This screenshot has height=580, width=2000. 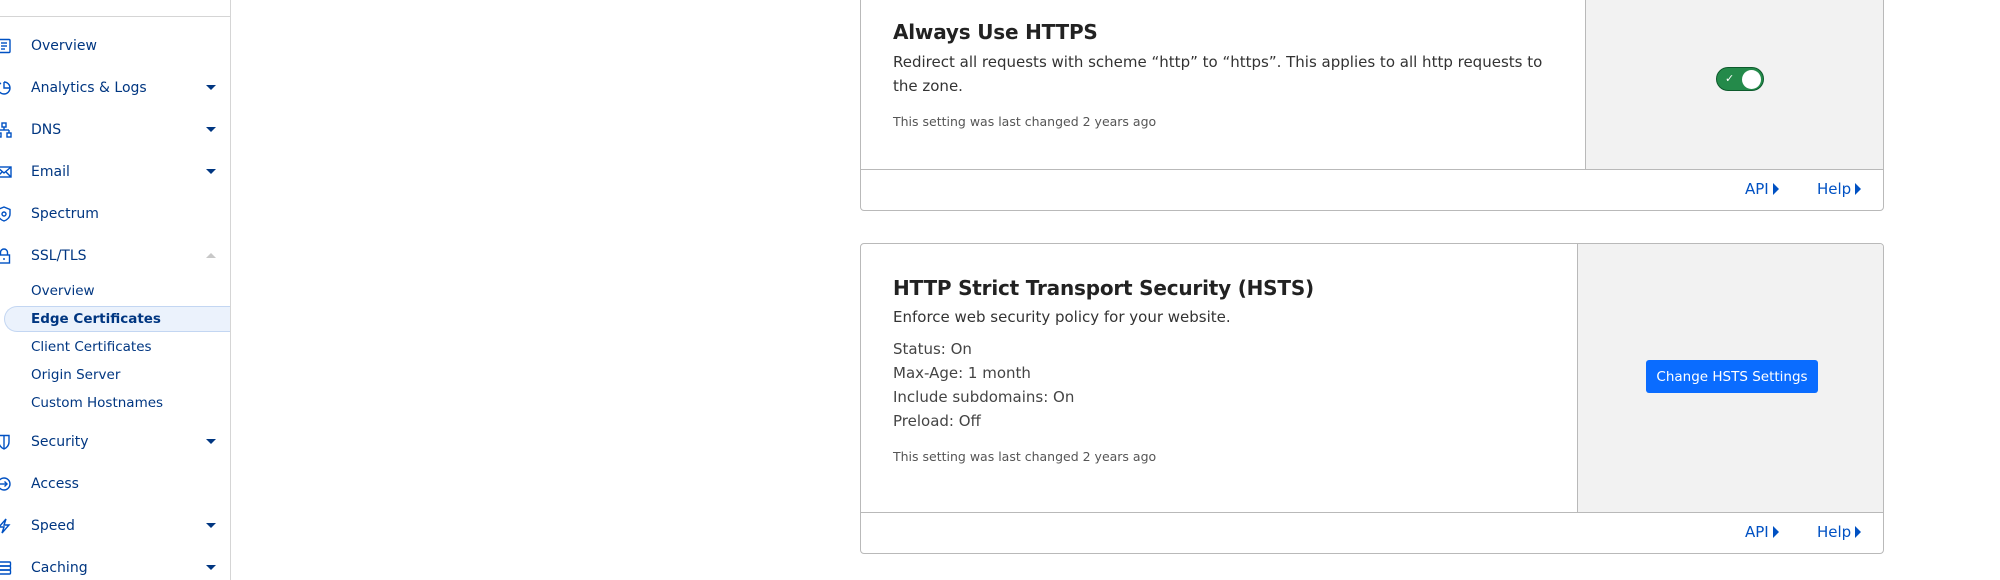 What do you see at coordinates (1751, 79) in the screenshot?
I see `toggle-knob` at bounding box center [1751, 79].